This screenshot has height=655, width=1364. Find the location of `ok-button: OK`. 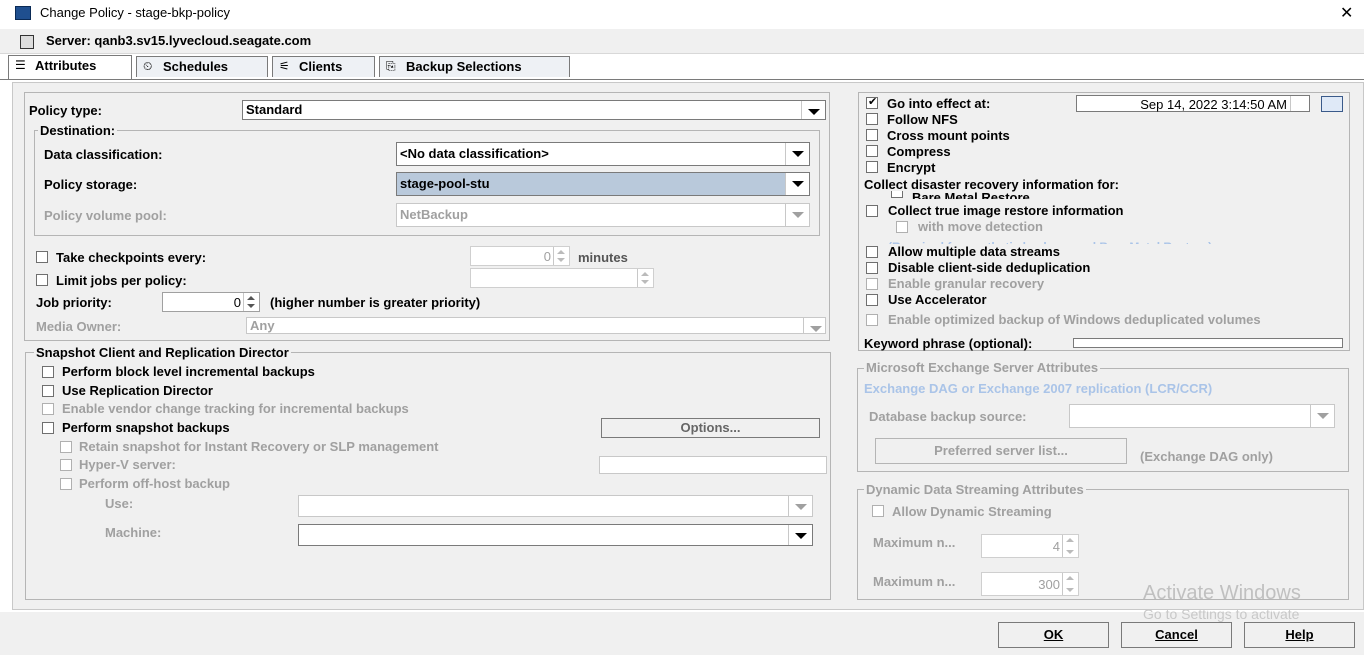

ok-button: OK is located at coordinates (1053, 635).